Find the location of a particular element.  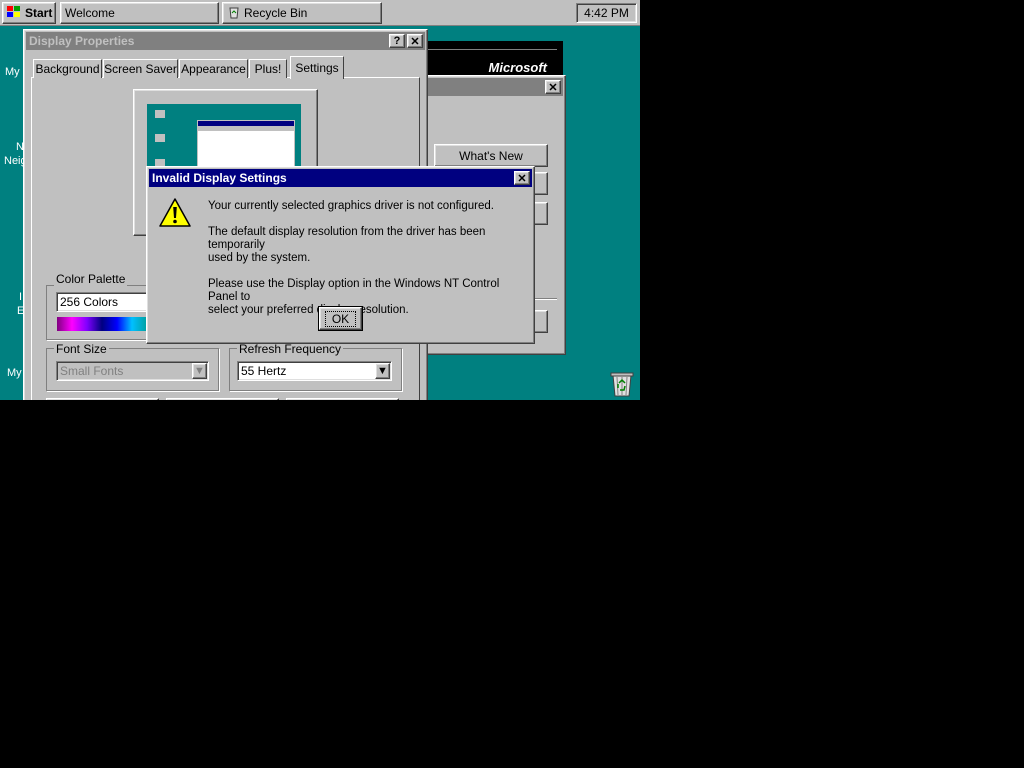

refresh-frequency-value: 55 Hertz is located at coordinates (264, 371).